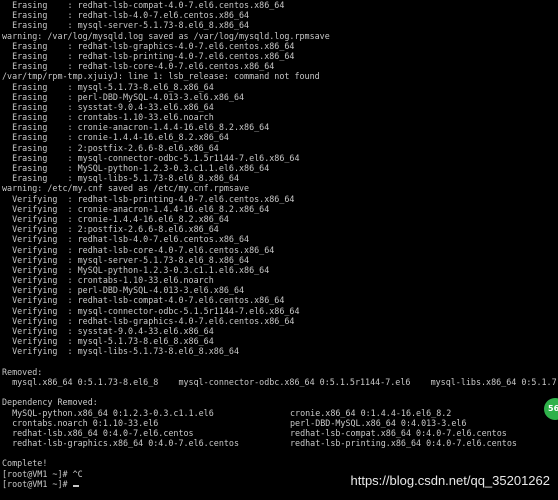  I want to click on dependency-left: crontabs.noarch 0:1.10-33.el6, so click(80, 422).